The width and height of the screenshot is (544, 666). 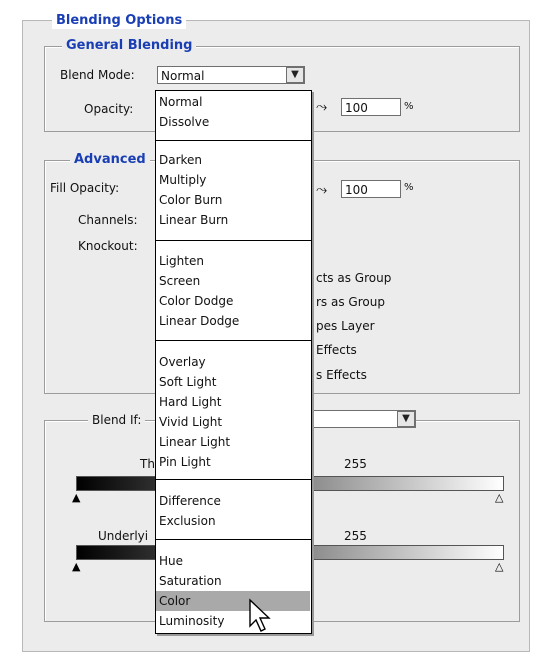 I want to click on menu-item-luminosity: Luminosity, so click(x=233, y=621).